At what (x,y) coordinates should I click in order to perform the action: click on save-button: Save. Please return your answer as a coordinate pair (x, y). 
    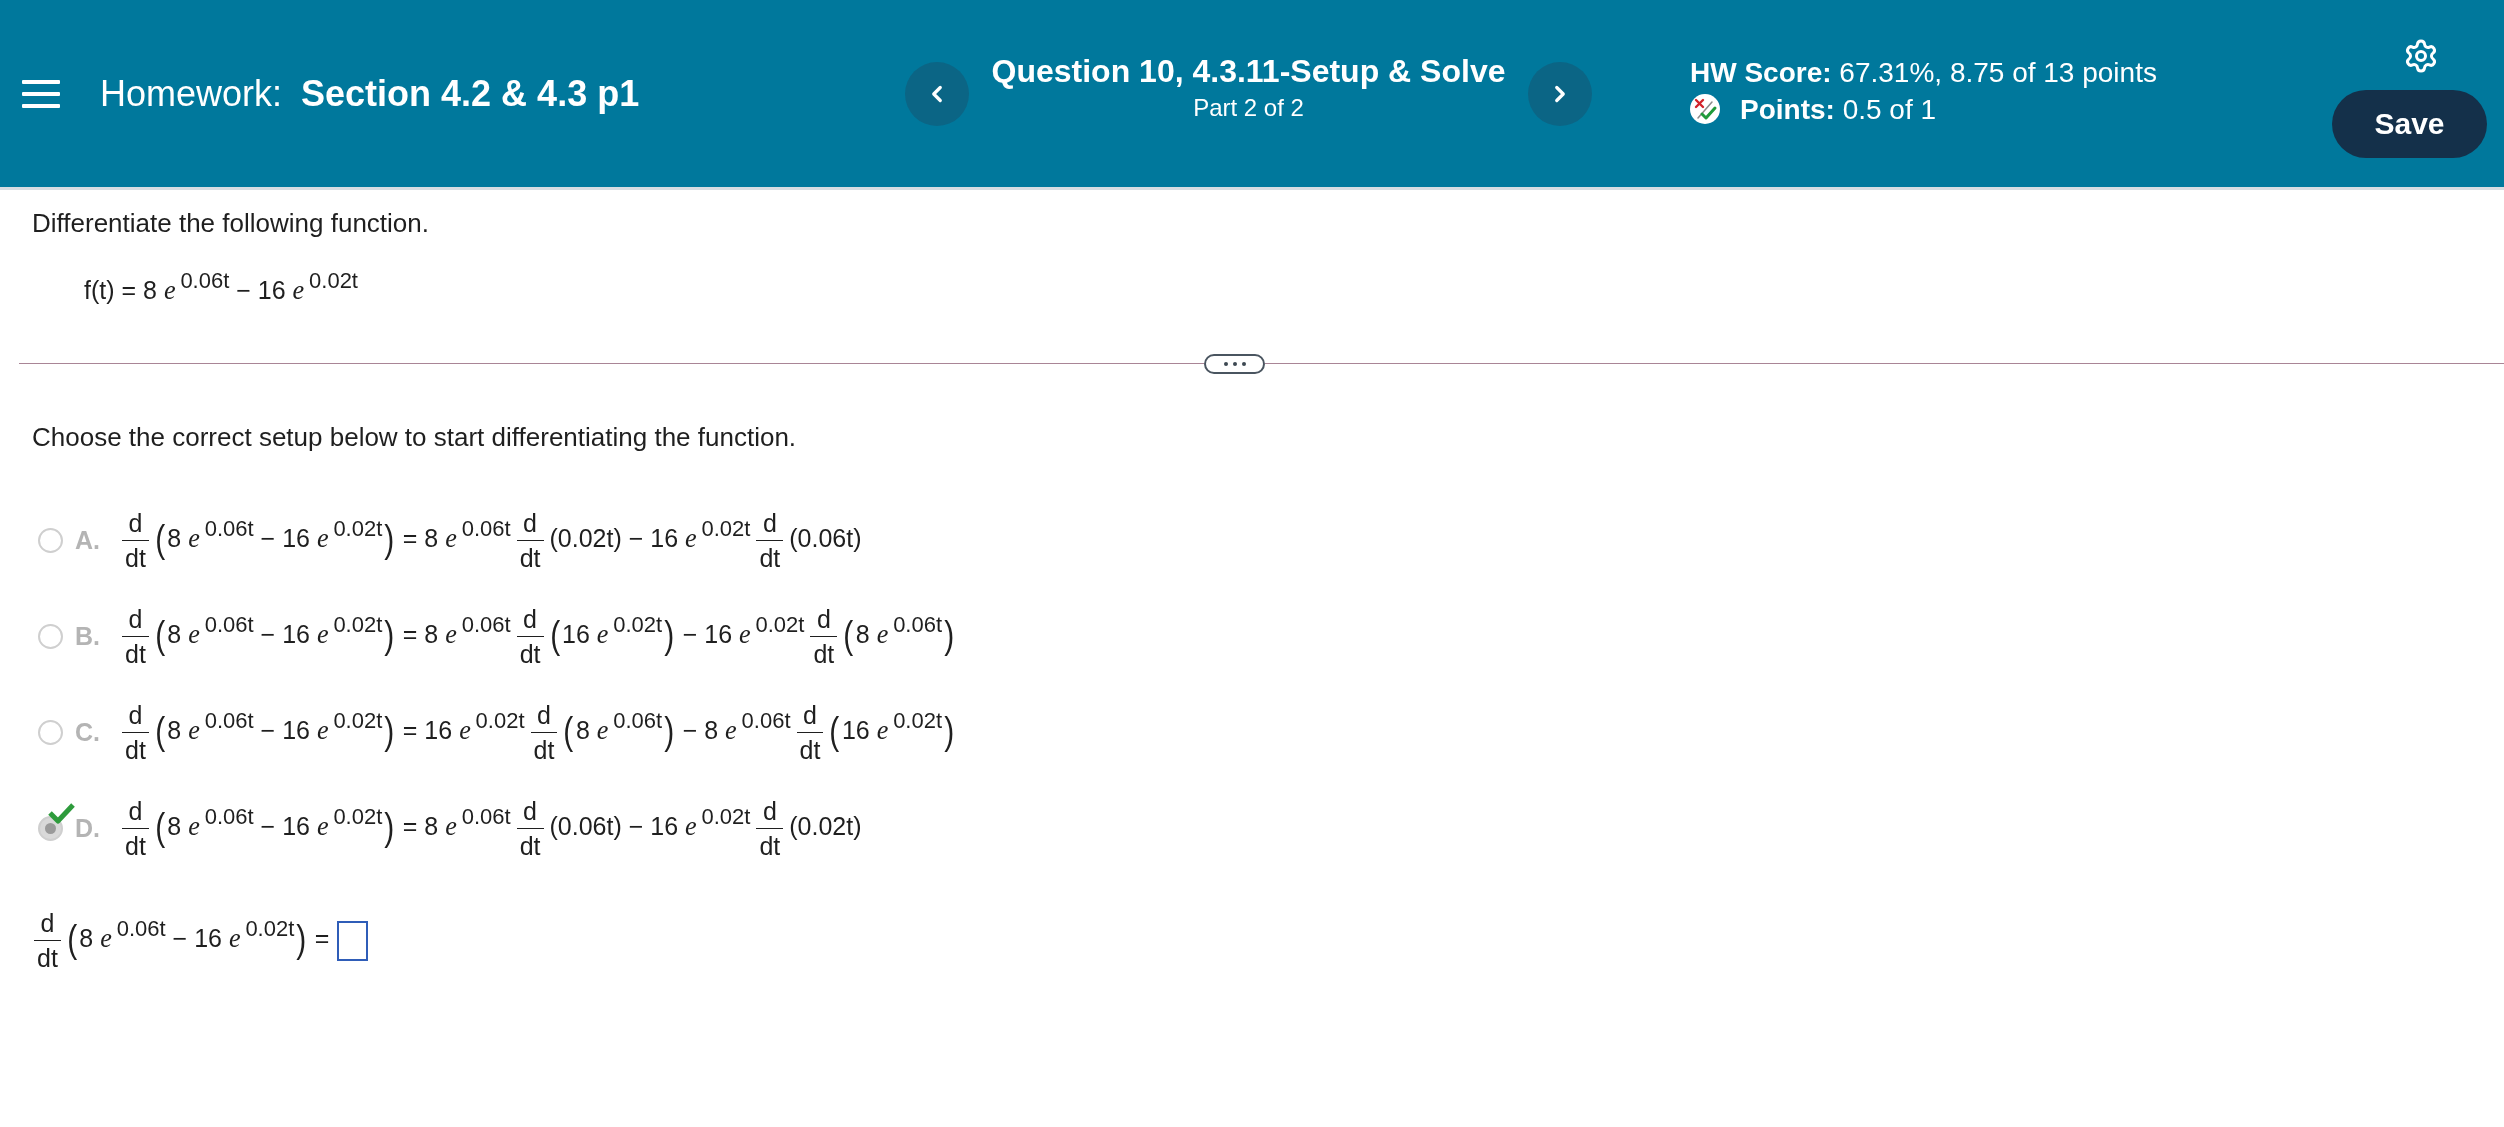
    Looking at the image, I should click on (2409, 123).